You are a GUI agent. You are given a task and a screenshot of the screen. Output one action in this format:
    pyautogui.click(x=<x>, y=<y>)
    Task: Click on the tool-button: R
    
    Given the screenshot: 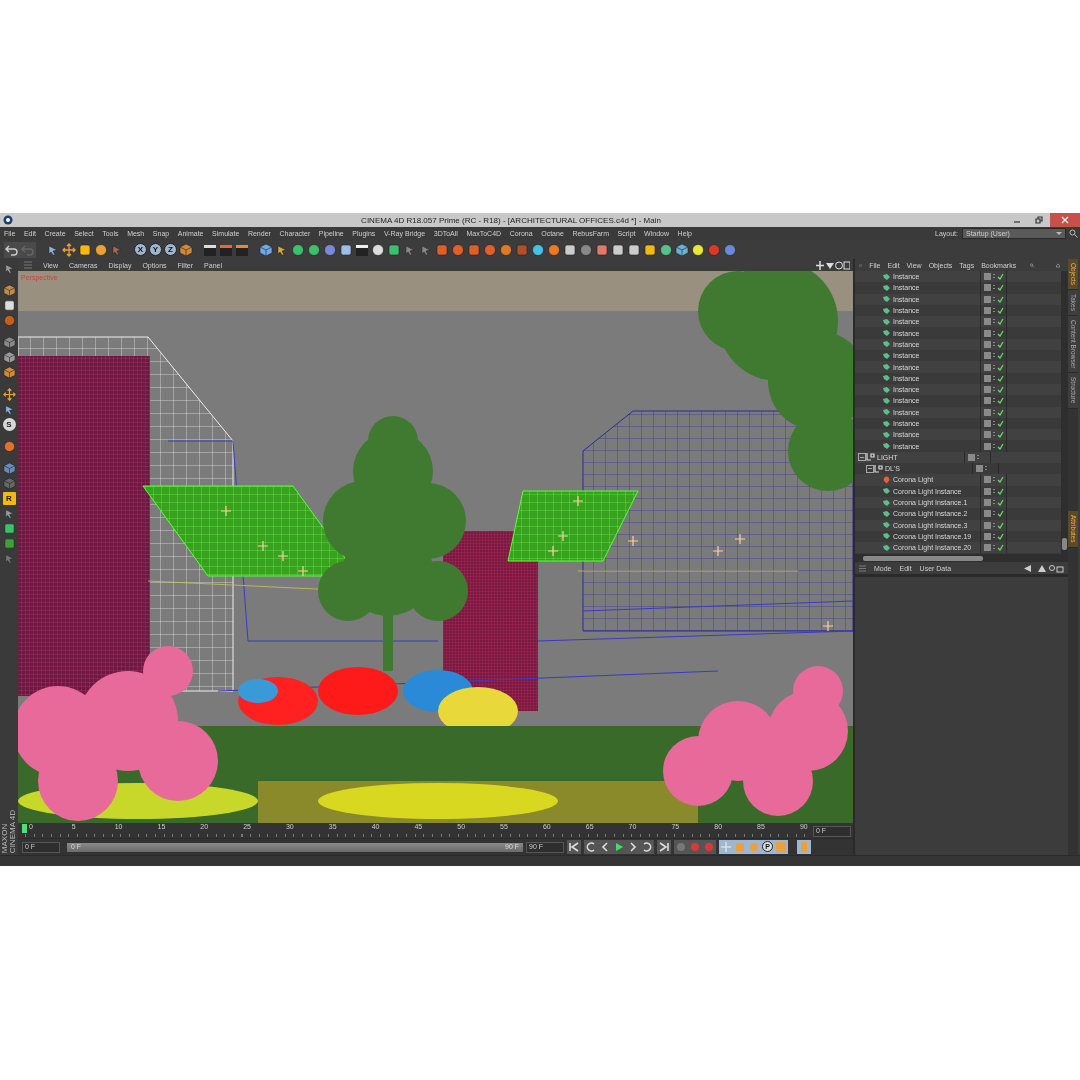 What is the action you would take?
    pyautogui.click(x=9, y=498)
    